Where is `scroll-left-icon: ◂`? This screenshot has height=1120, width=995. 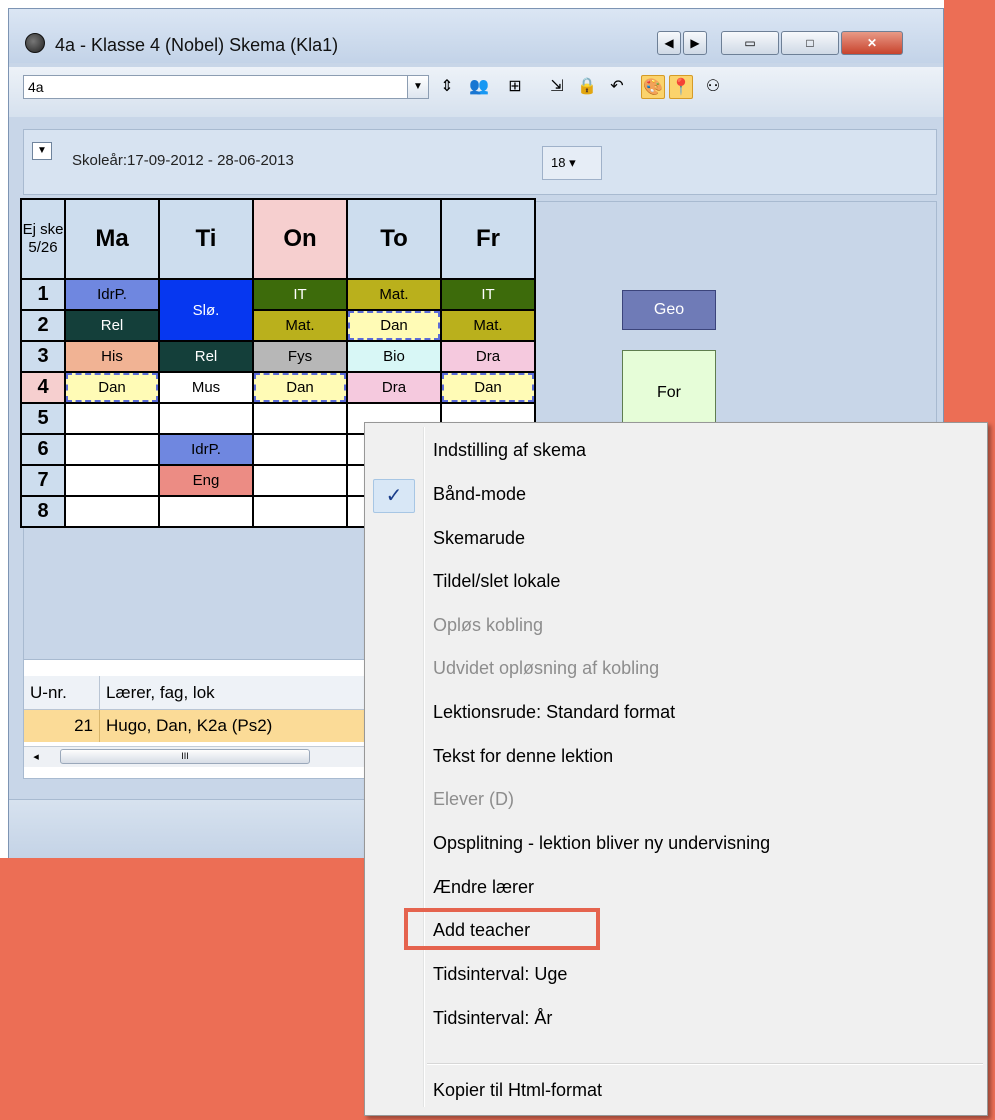
scroll-left-icon: ◂ is located at coordinates (36, 757).